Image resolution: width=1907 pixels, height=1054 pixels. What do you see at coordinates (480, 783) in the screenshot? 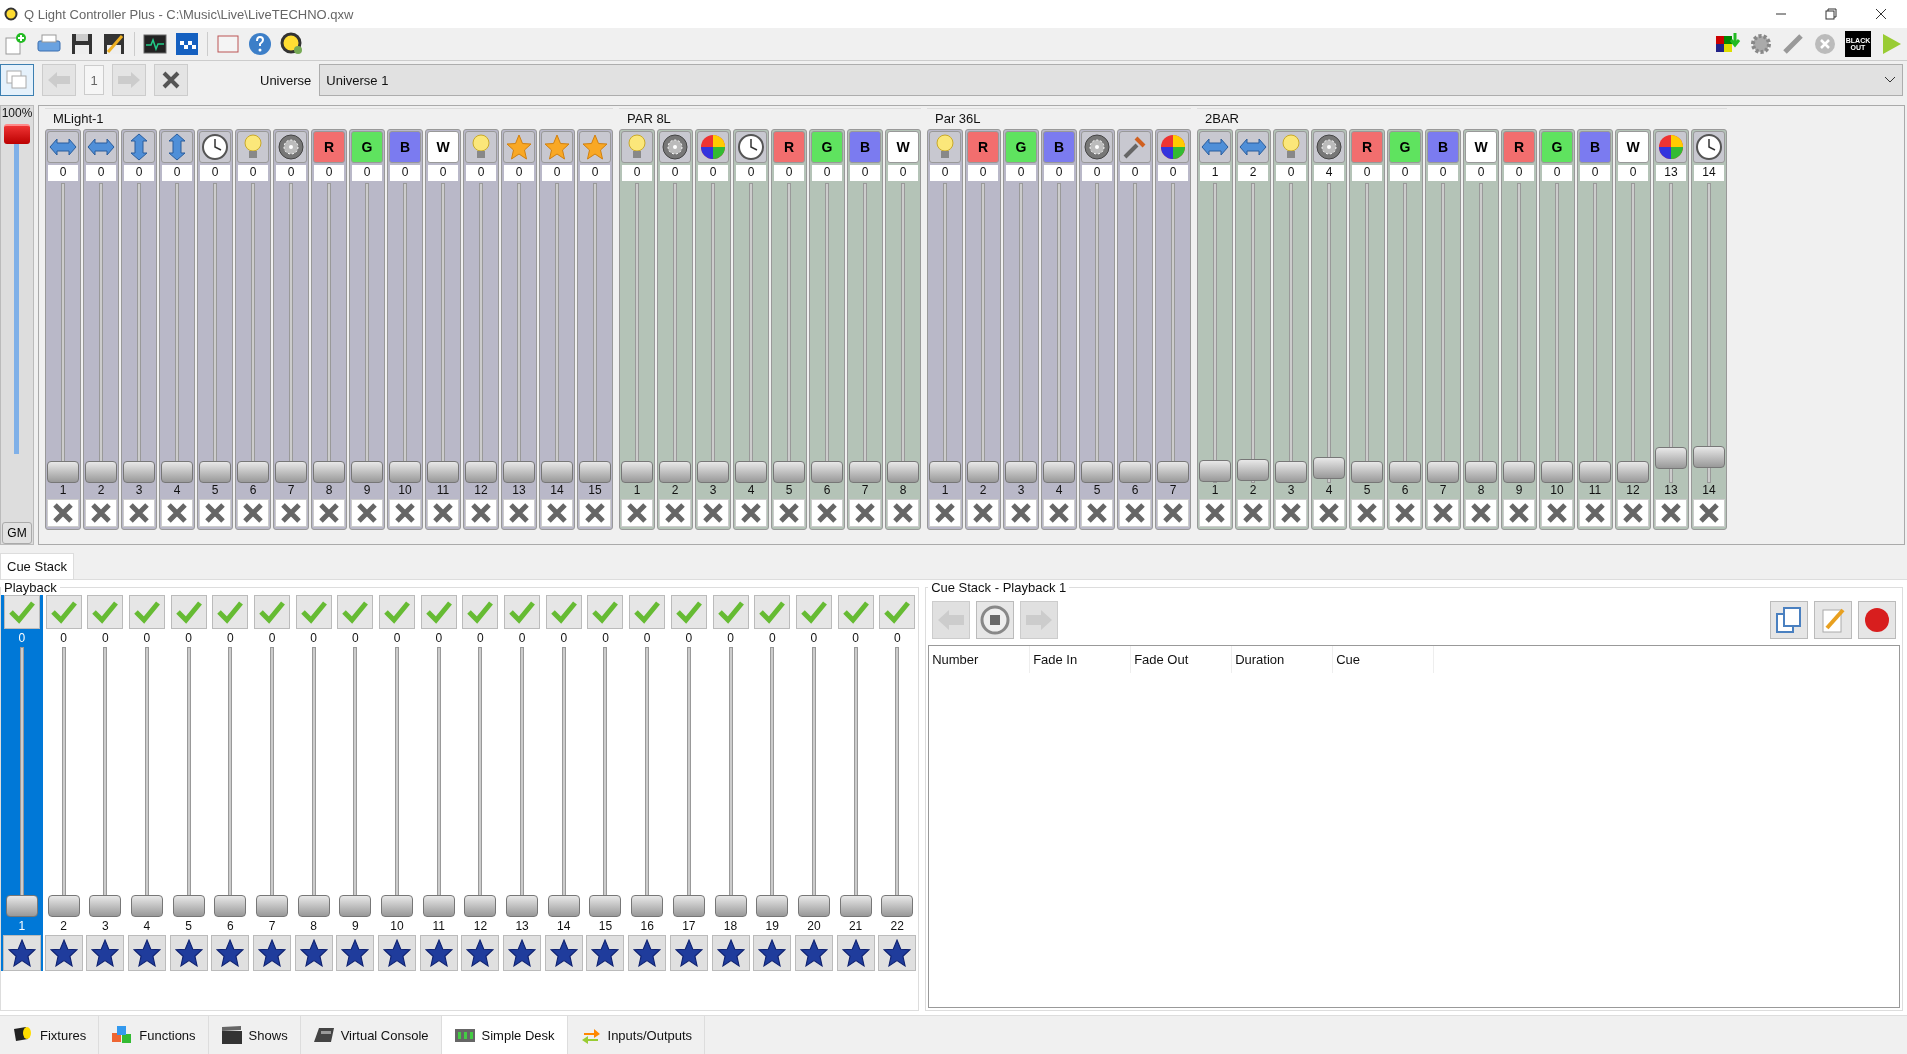
I see `playback-strip: 0 12` at bounding box center [480, 783].